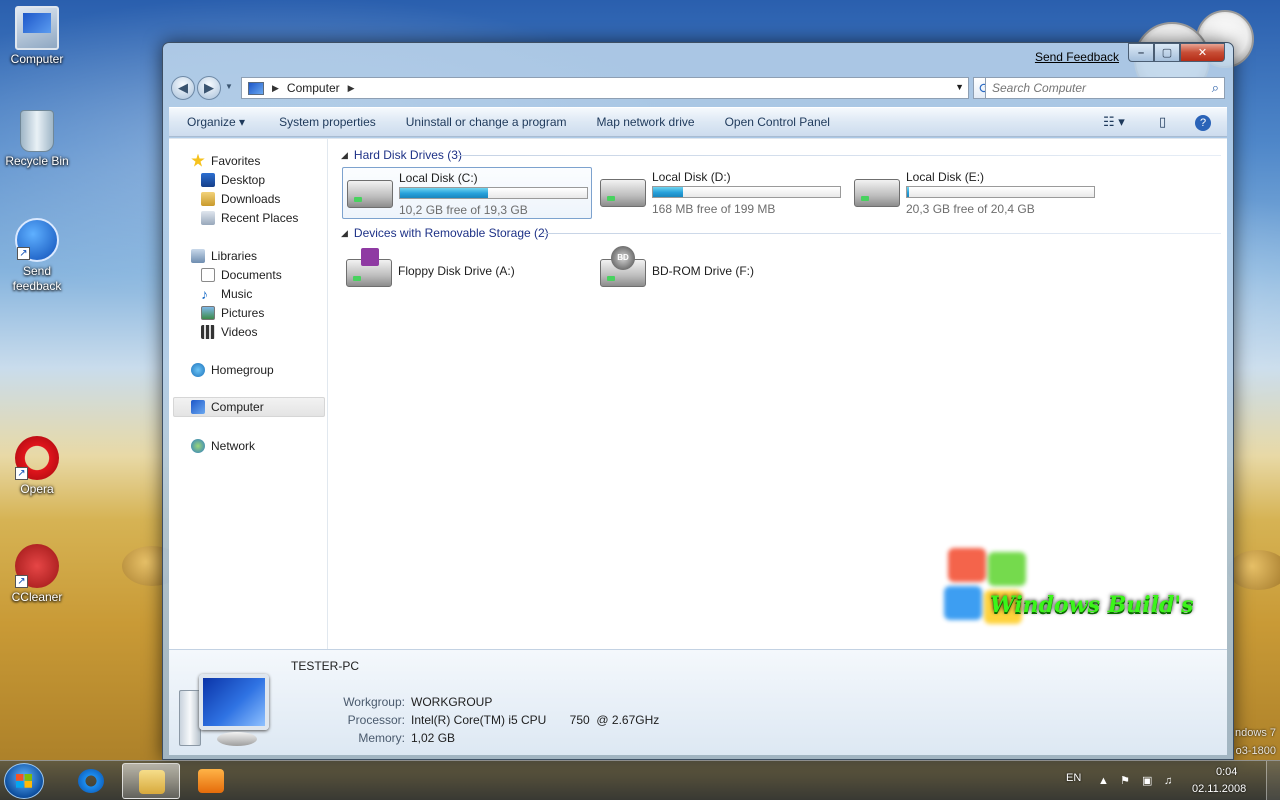 This screenshot has height=800, width=1280. Describe the element at coordinates (1273, 780) in the screenshot. I see `show-desktop-button` at that location.